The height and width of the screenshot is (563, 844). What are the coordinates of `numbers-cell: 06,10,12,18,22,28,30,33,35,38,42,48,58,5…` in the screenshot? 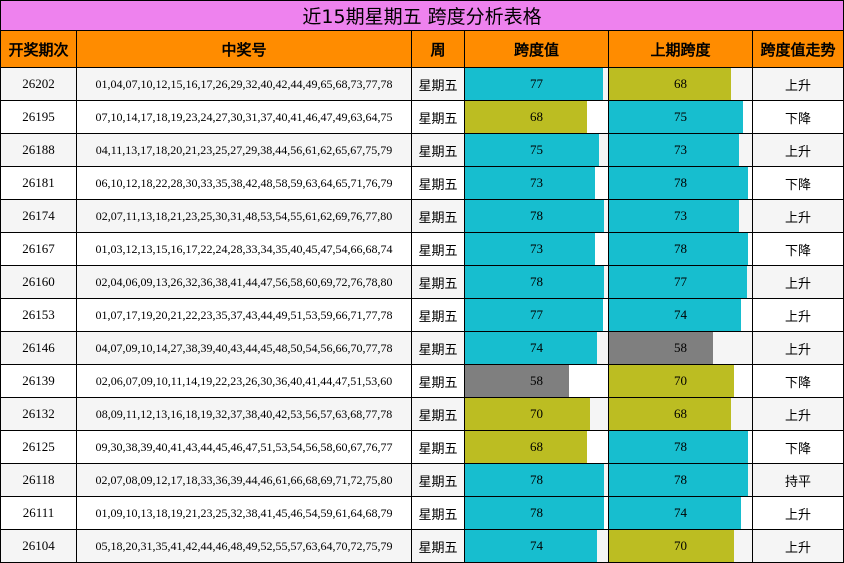 It's located at (244, 183).